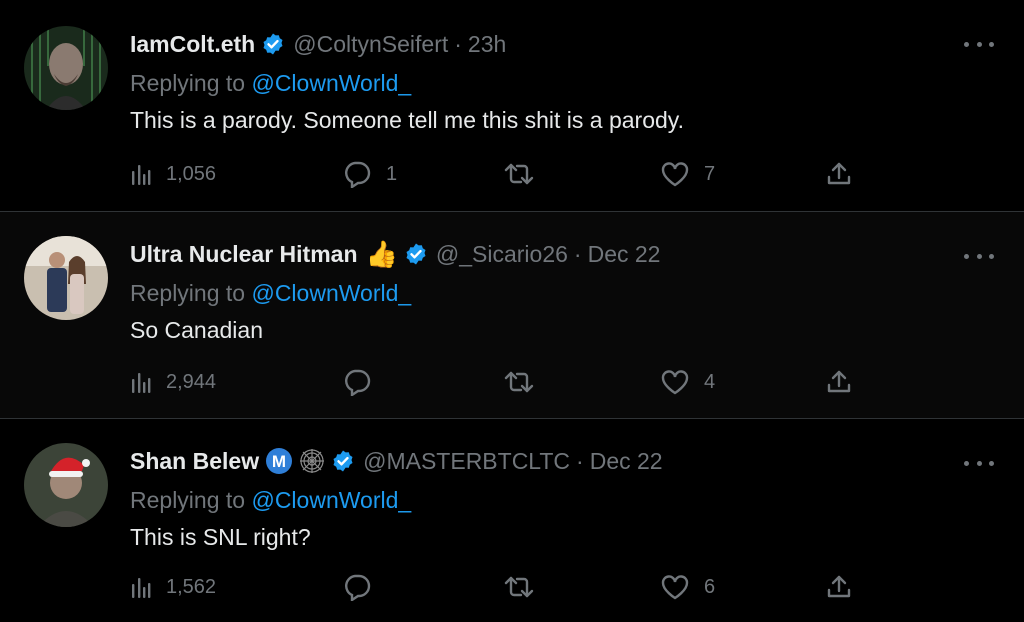 The height and width of the screenshot is (622, 1024). I want to click on action-bar: 1,056 1 7, so click(500, 174).